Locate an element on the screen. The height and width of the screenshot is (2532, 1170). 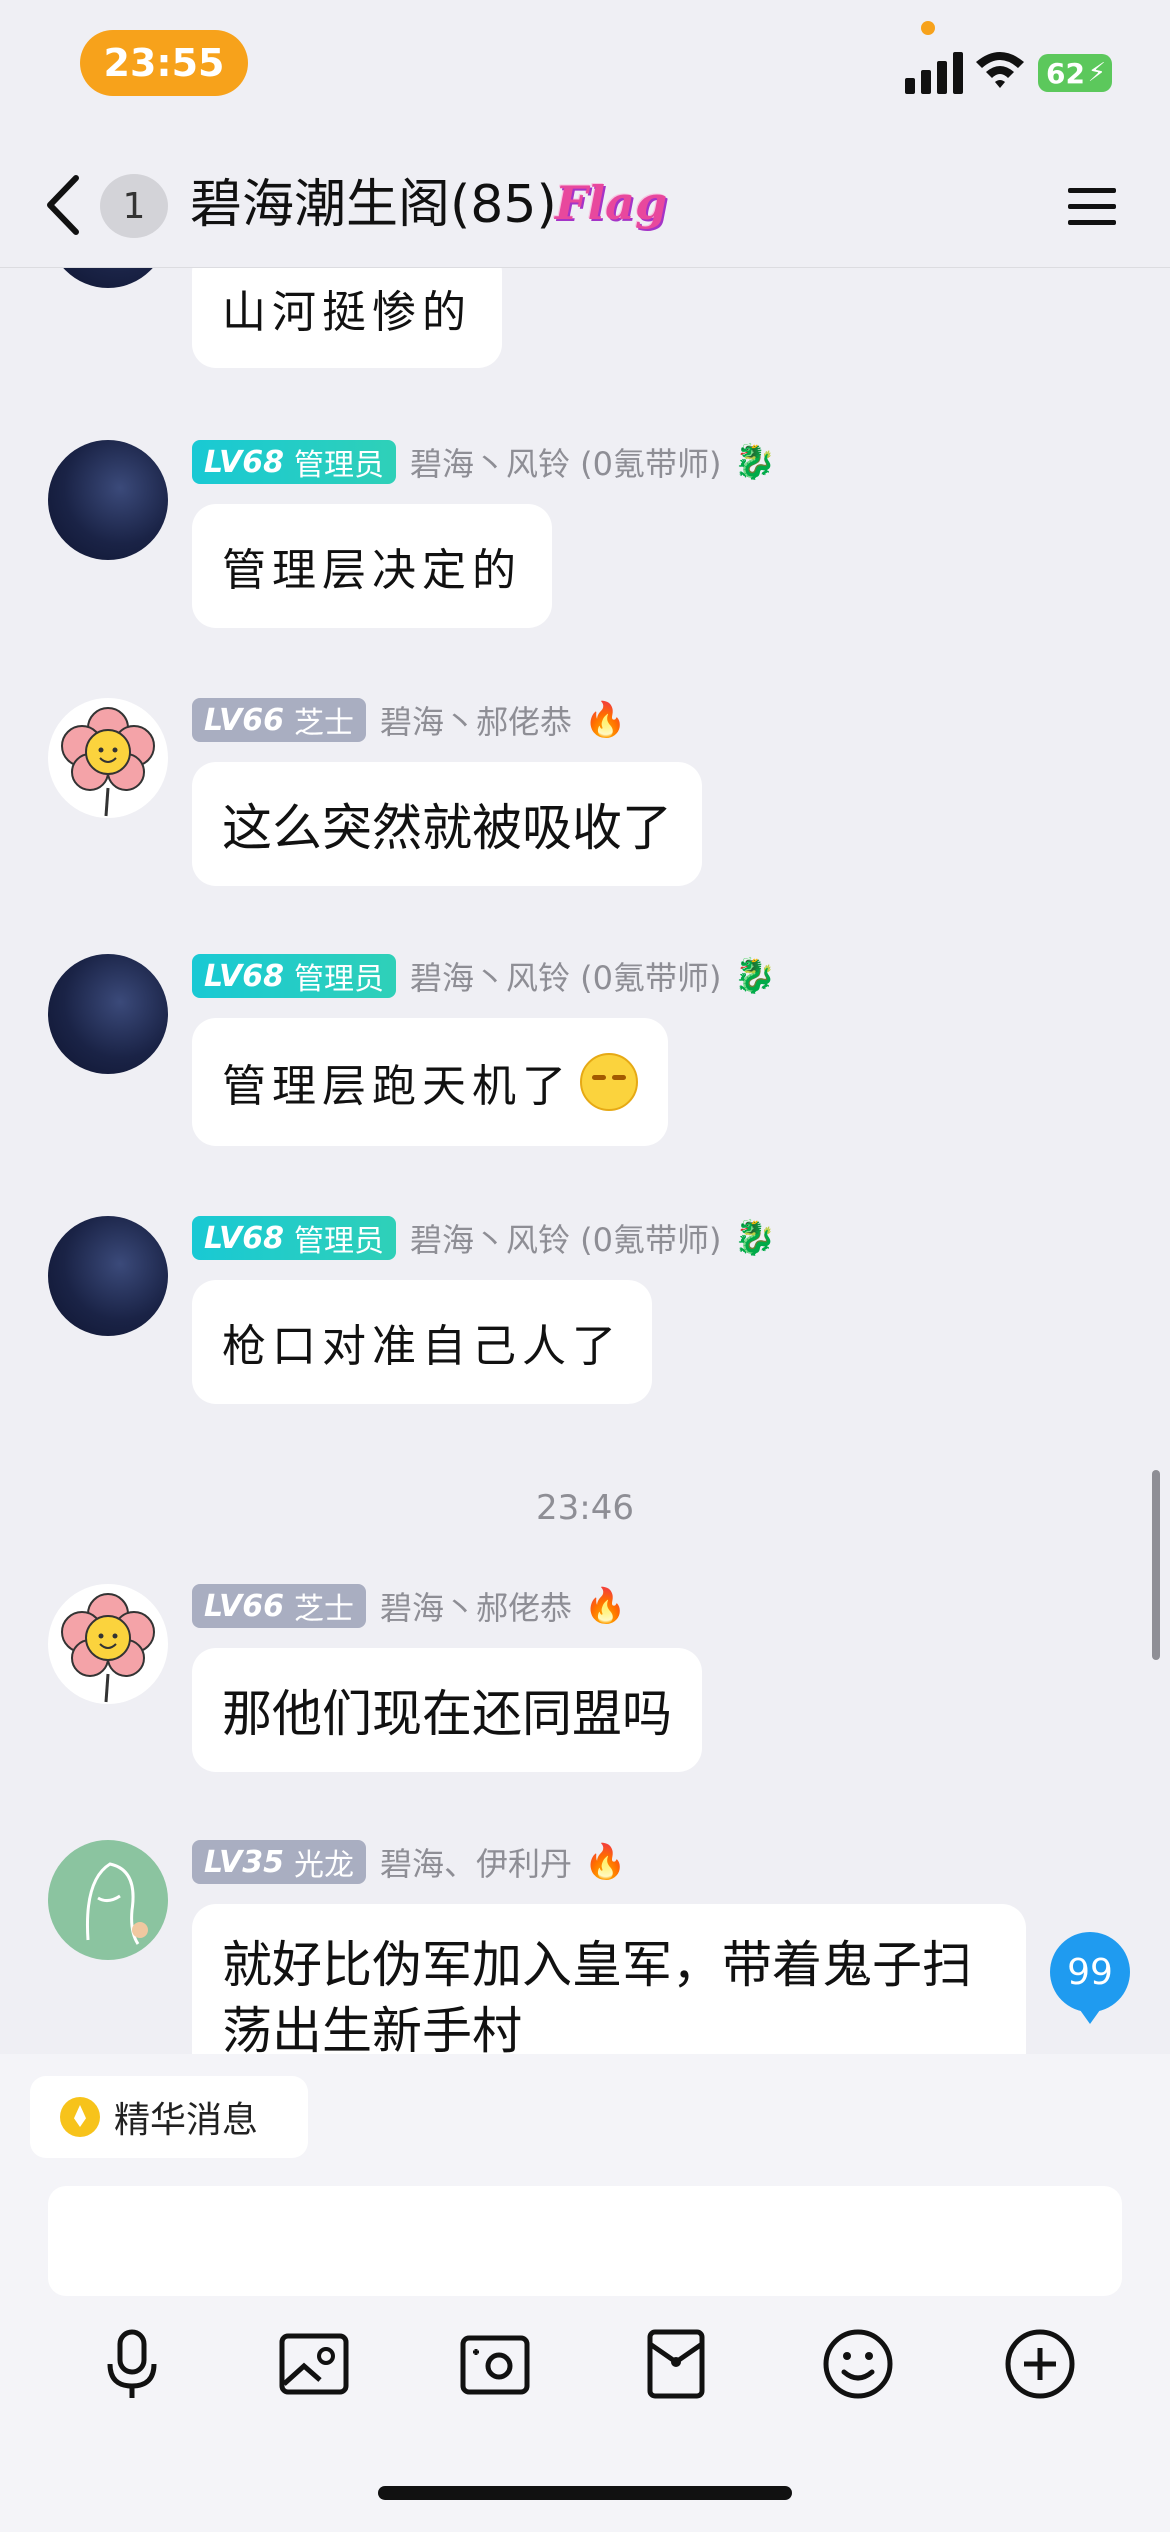
emoji-icon is located at coordinates (858, 2364).